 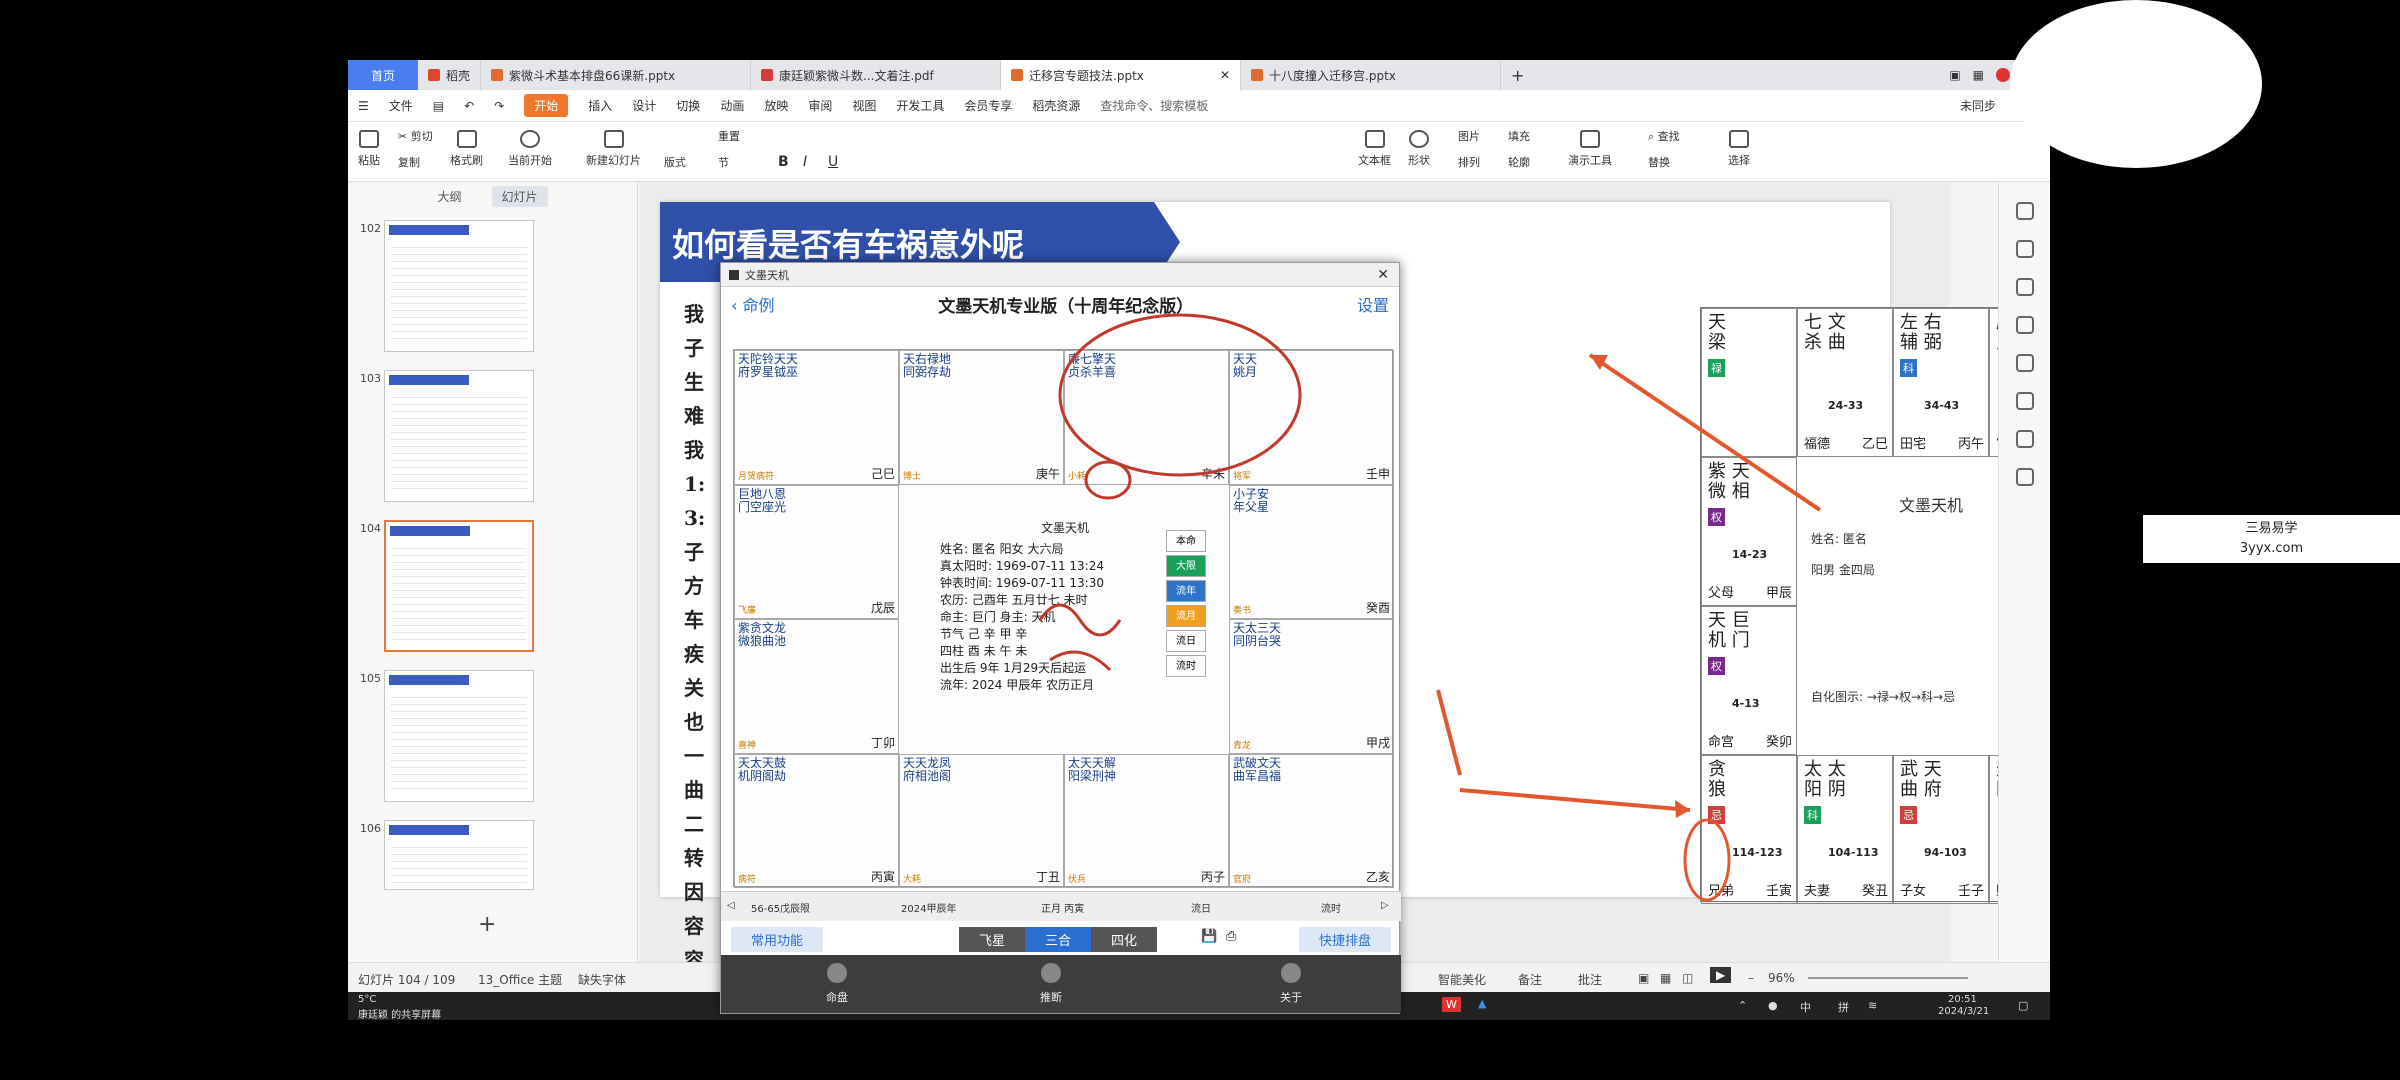 I want to click on menu-dev: 开发工具, so click(x=920, y=105).